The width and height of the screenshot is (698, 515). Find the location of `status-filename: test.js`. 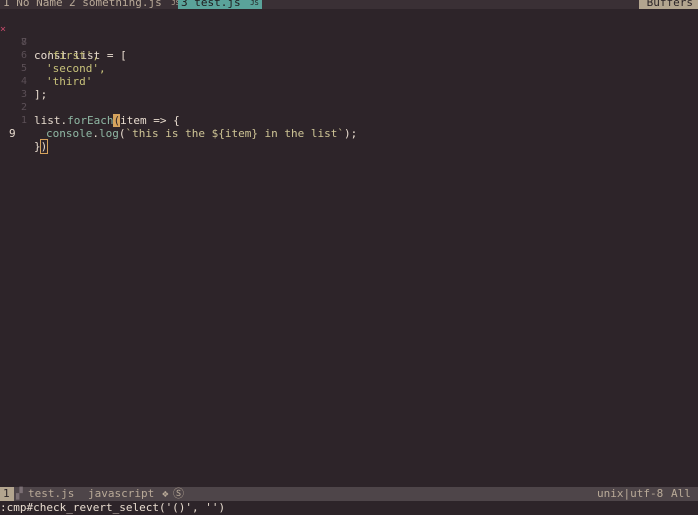

status-filename: test.js is located at coordinates (51, 493).